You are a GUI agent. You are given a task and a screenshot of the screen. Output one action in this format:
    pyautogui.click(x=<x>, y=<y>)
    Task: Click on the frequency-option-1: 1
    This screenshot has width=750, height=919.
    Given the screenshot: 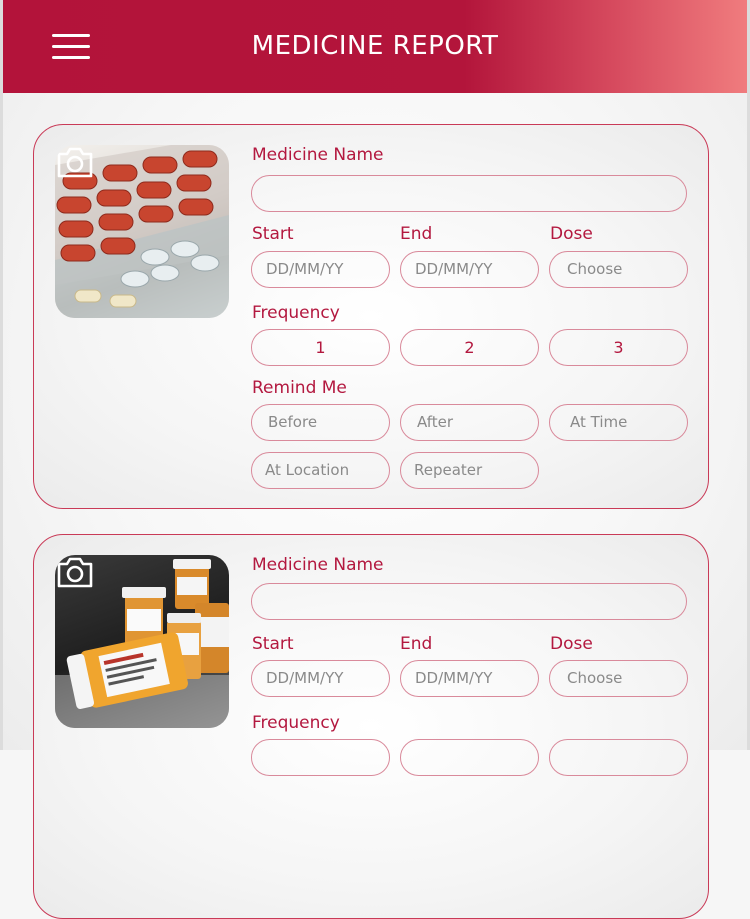 What is the action you would take?
    pyautogui.click(x=320, y=347)
    